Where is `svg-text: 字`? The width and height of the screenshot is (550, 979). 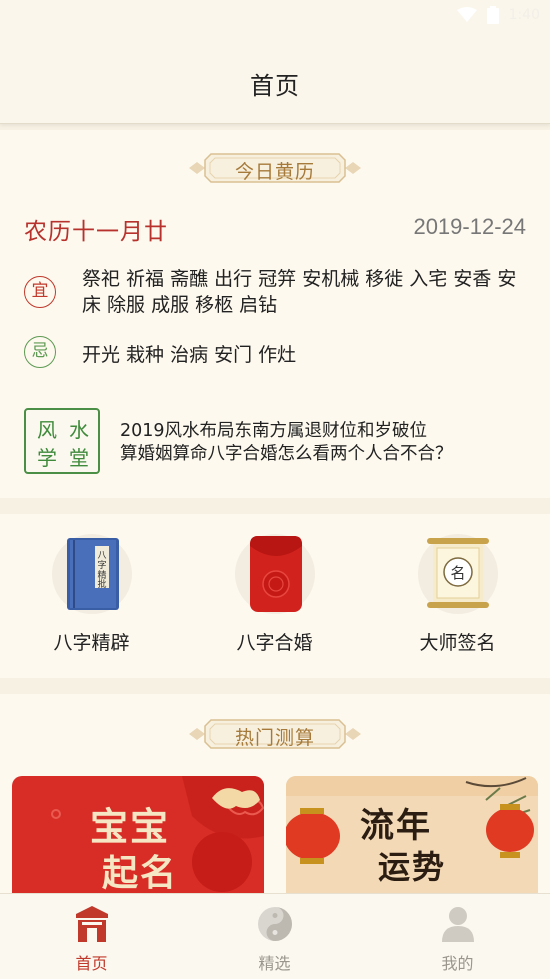
svg-text: 字 is located at coordinates (101, 565).